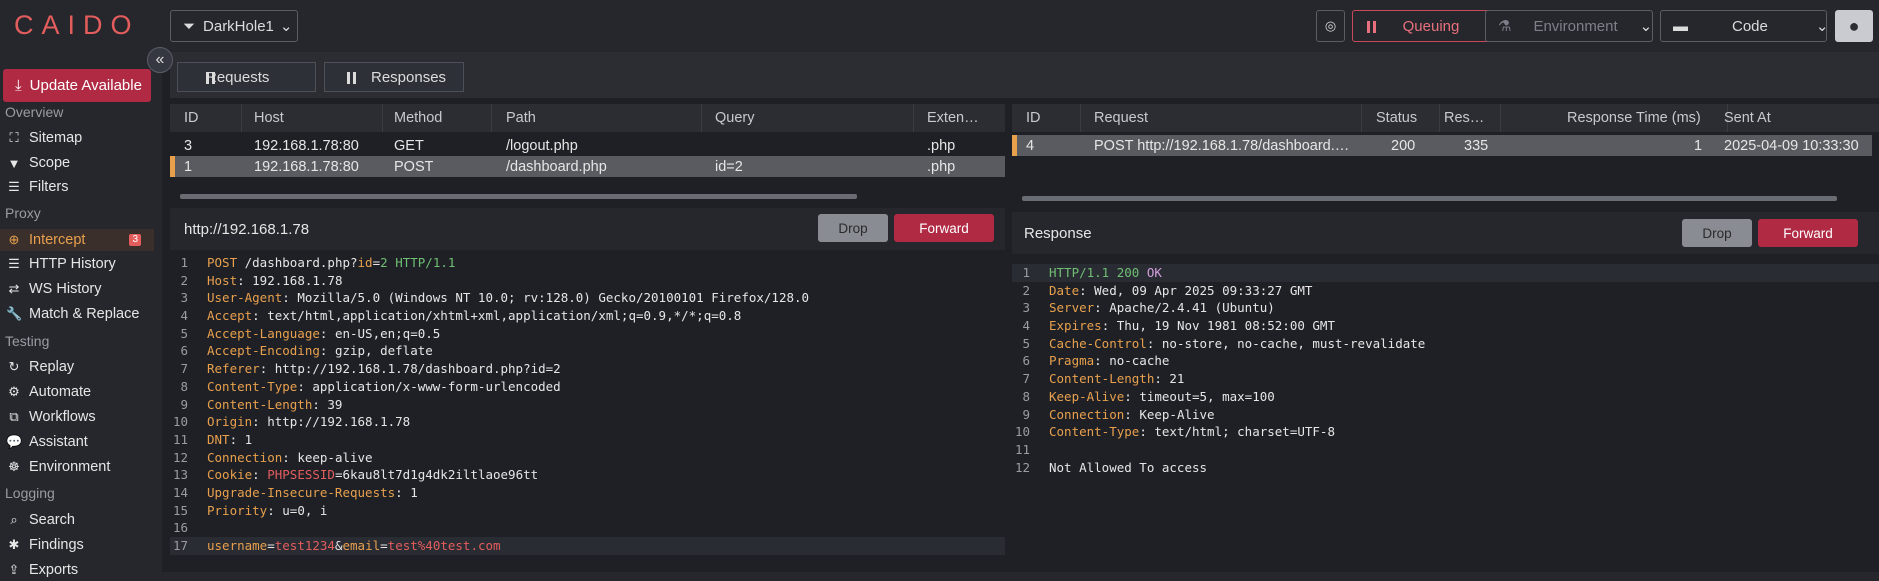  I want to click on line-number: 6, so click(1026, 361).